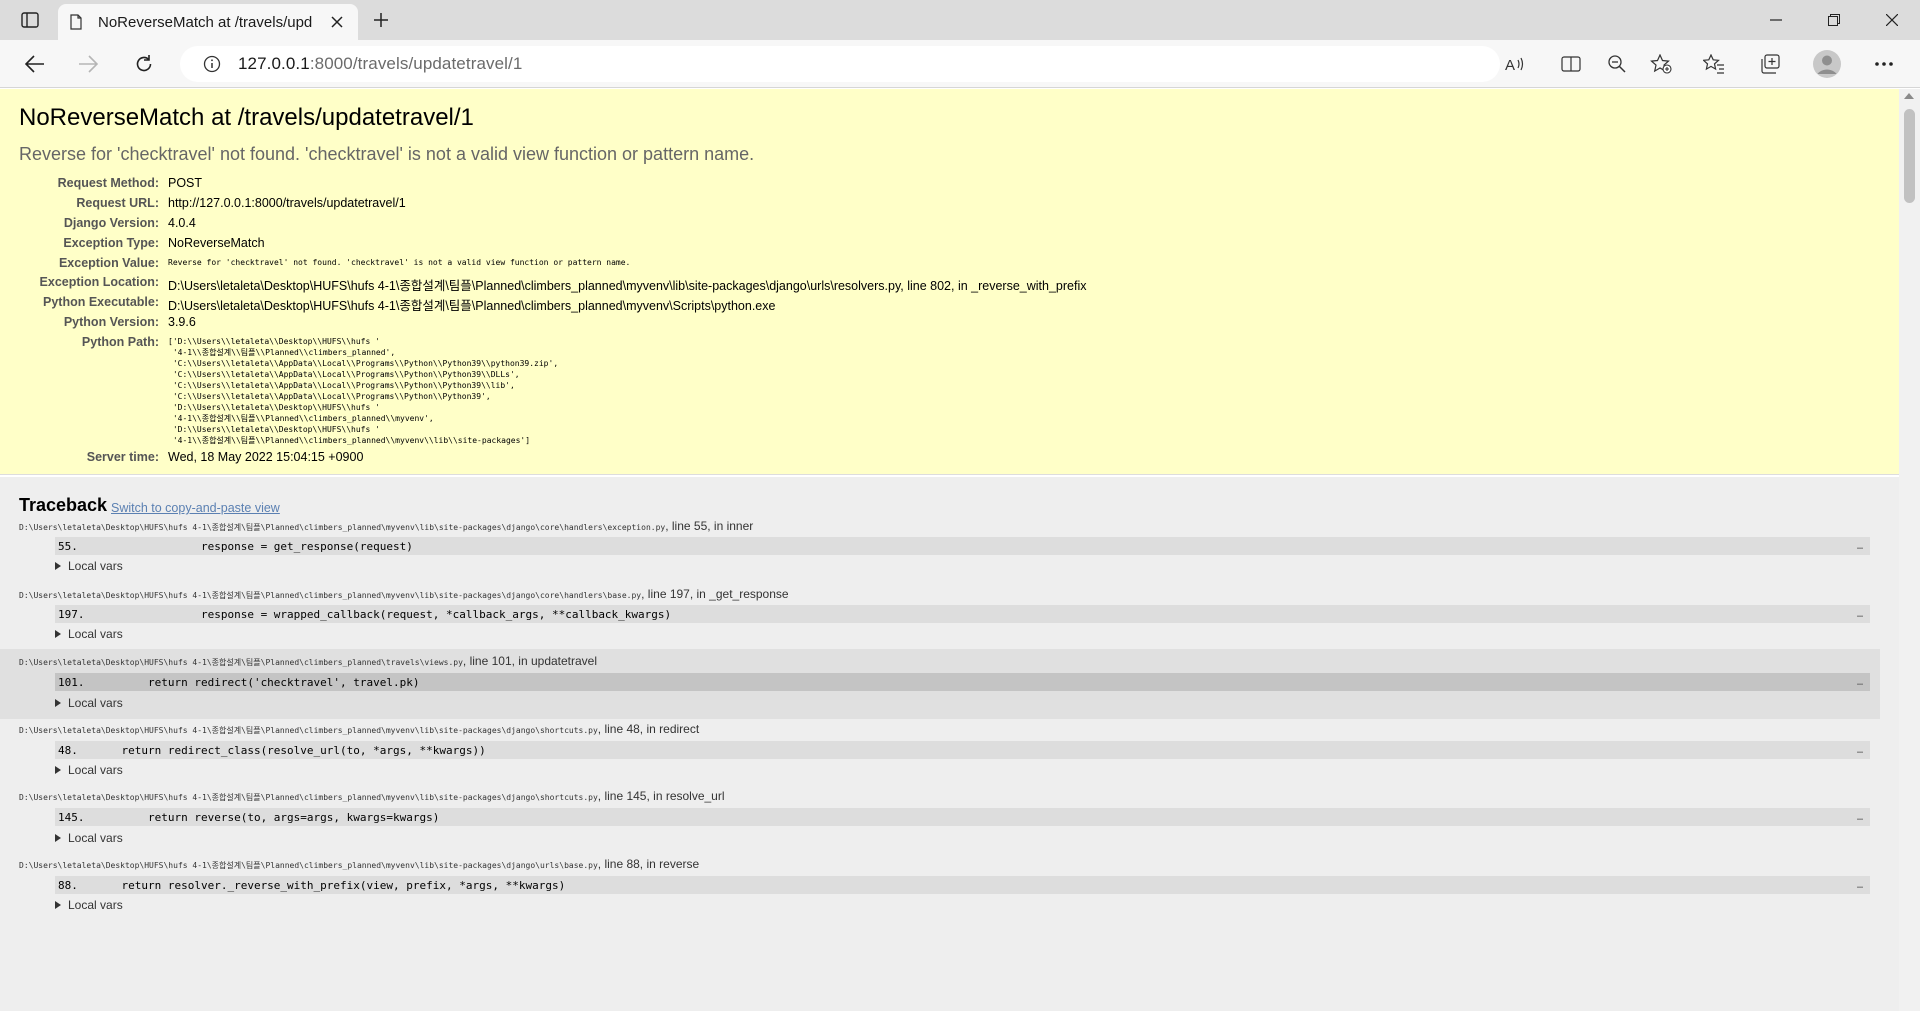 The image size is (1920, 1011). What do you see at coordinates (1884, 64) in the screenshot?
I see `more-menu-icon` at bounding box center [1884, 64].